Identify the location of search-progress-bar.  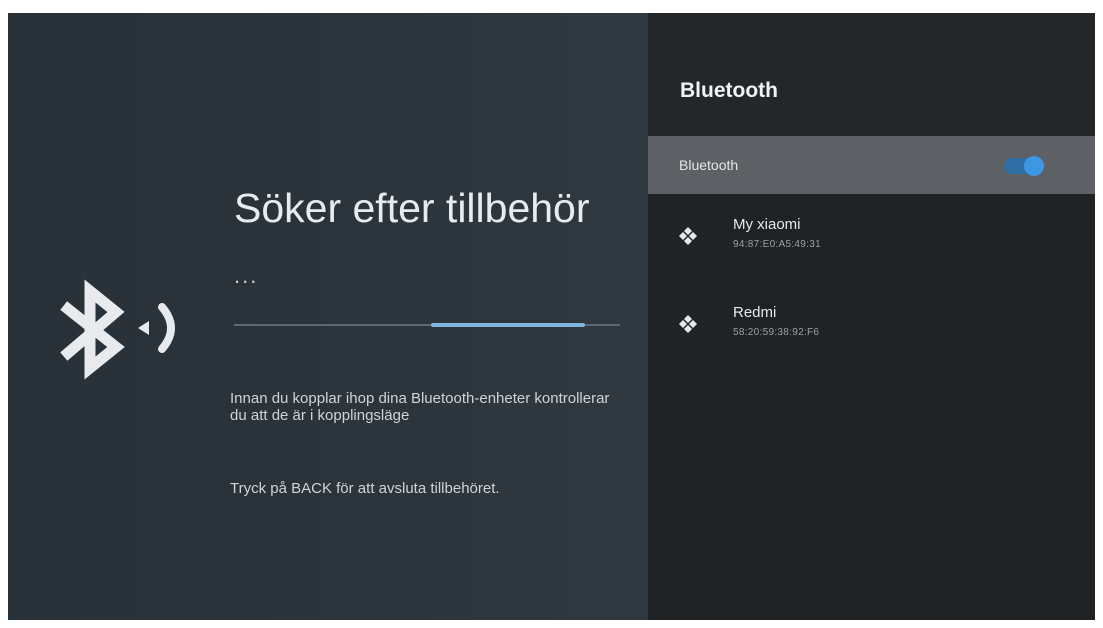
(427, 325).